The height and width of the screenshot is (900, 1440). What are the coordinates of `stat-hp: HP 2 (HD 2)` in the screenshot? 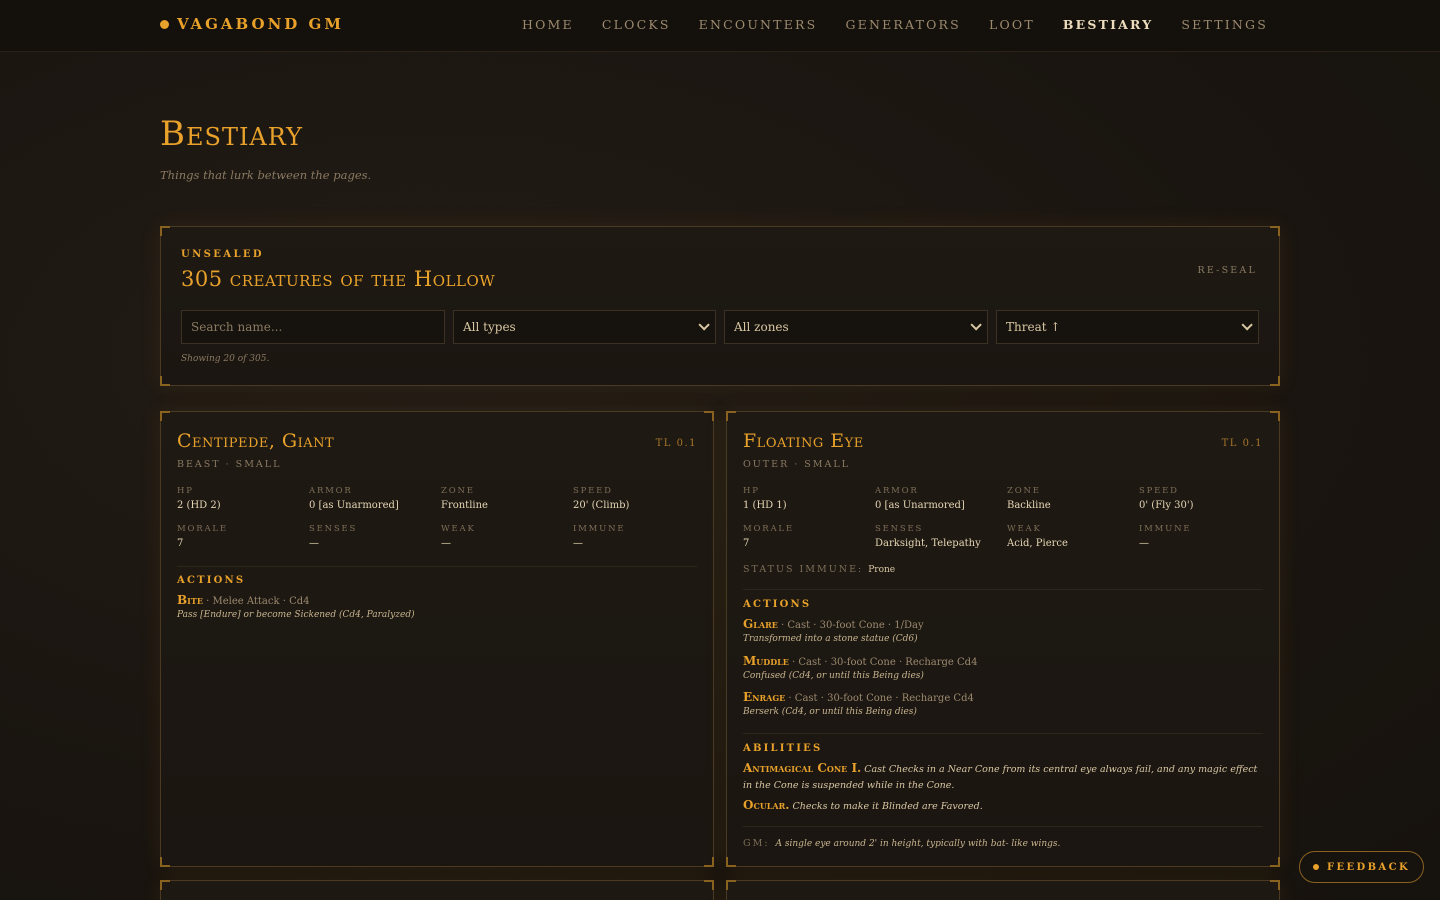 It's located at (242, 498).